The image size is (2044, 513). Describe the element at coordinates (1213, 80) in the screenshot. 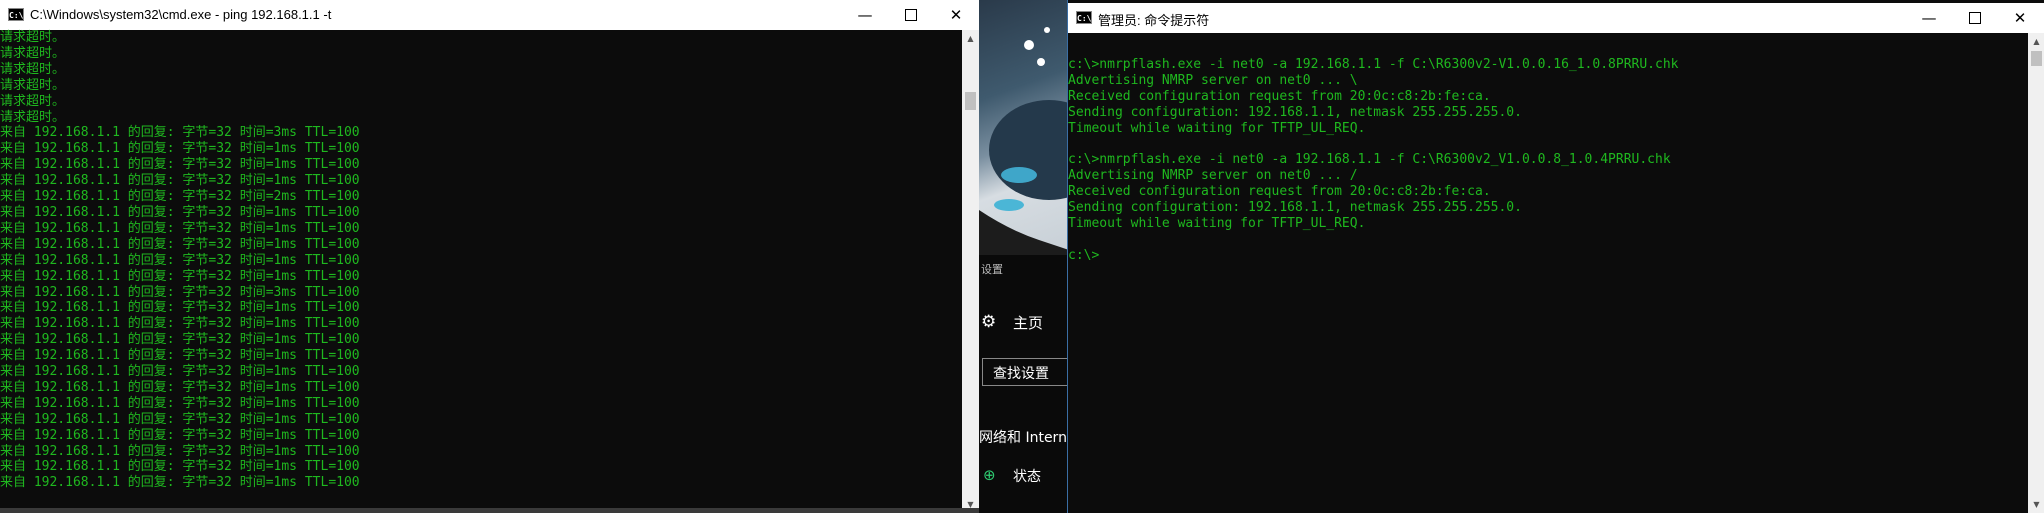

I see `console-line: Advertising NMRP server on net0 ... \` at that location.